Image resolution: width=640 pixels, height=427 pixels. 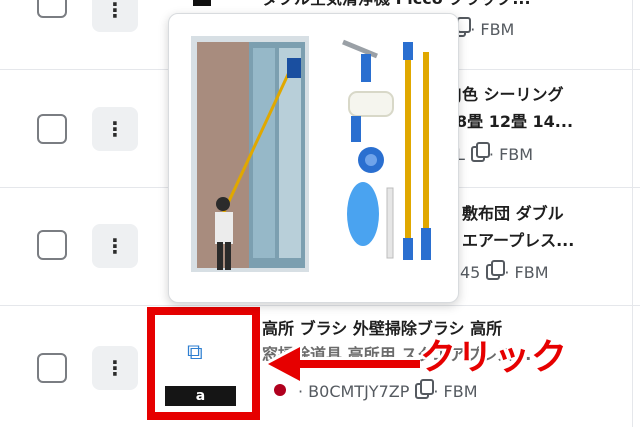 What do you see at coordinates (202, 3) in the screenshot?
I see `product-thumbnail` at bounding box center [202, 3].